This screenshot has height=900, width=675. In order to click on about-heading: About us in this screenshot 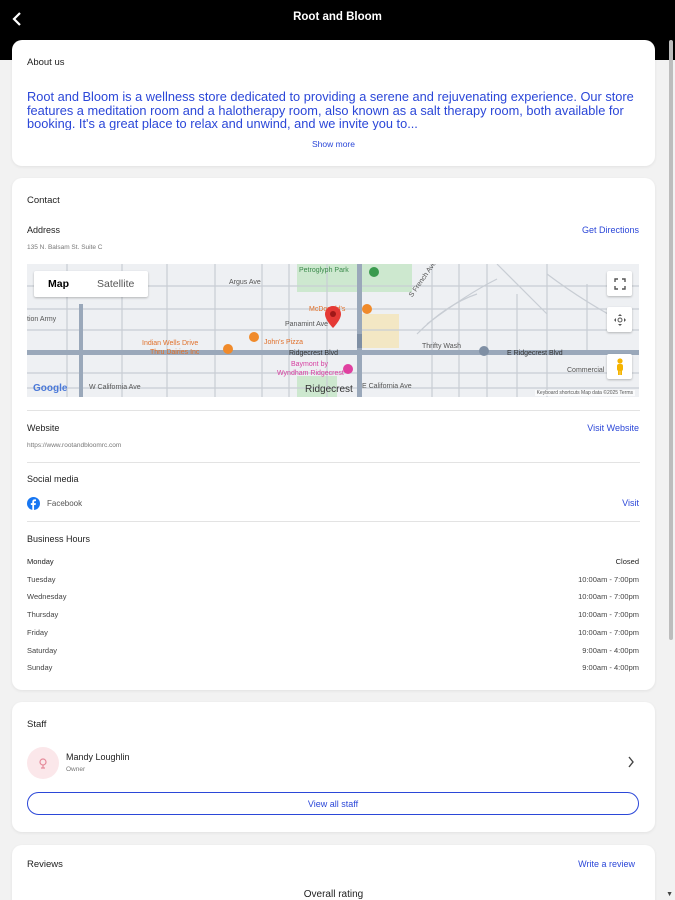, I will do `click(46, 62)`.